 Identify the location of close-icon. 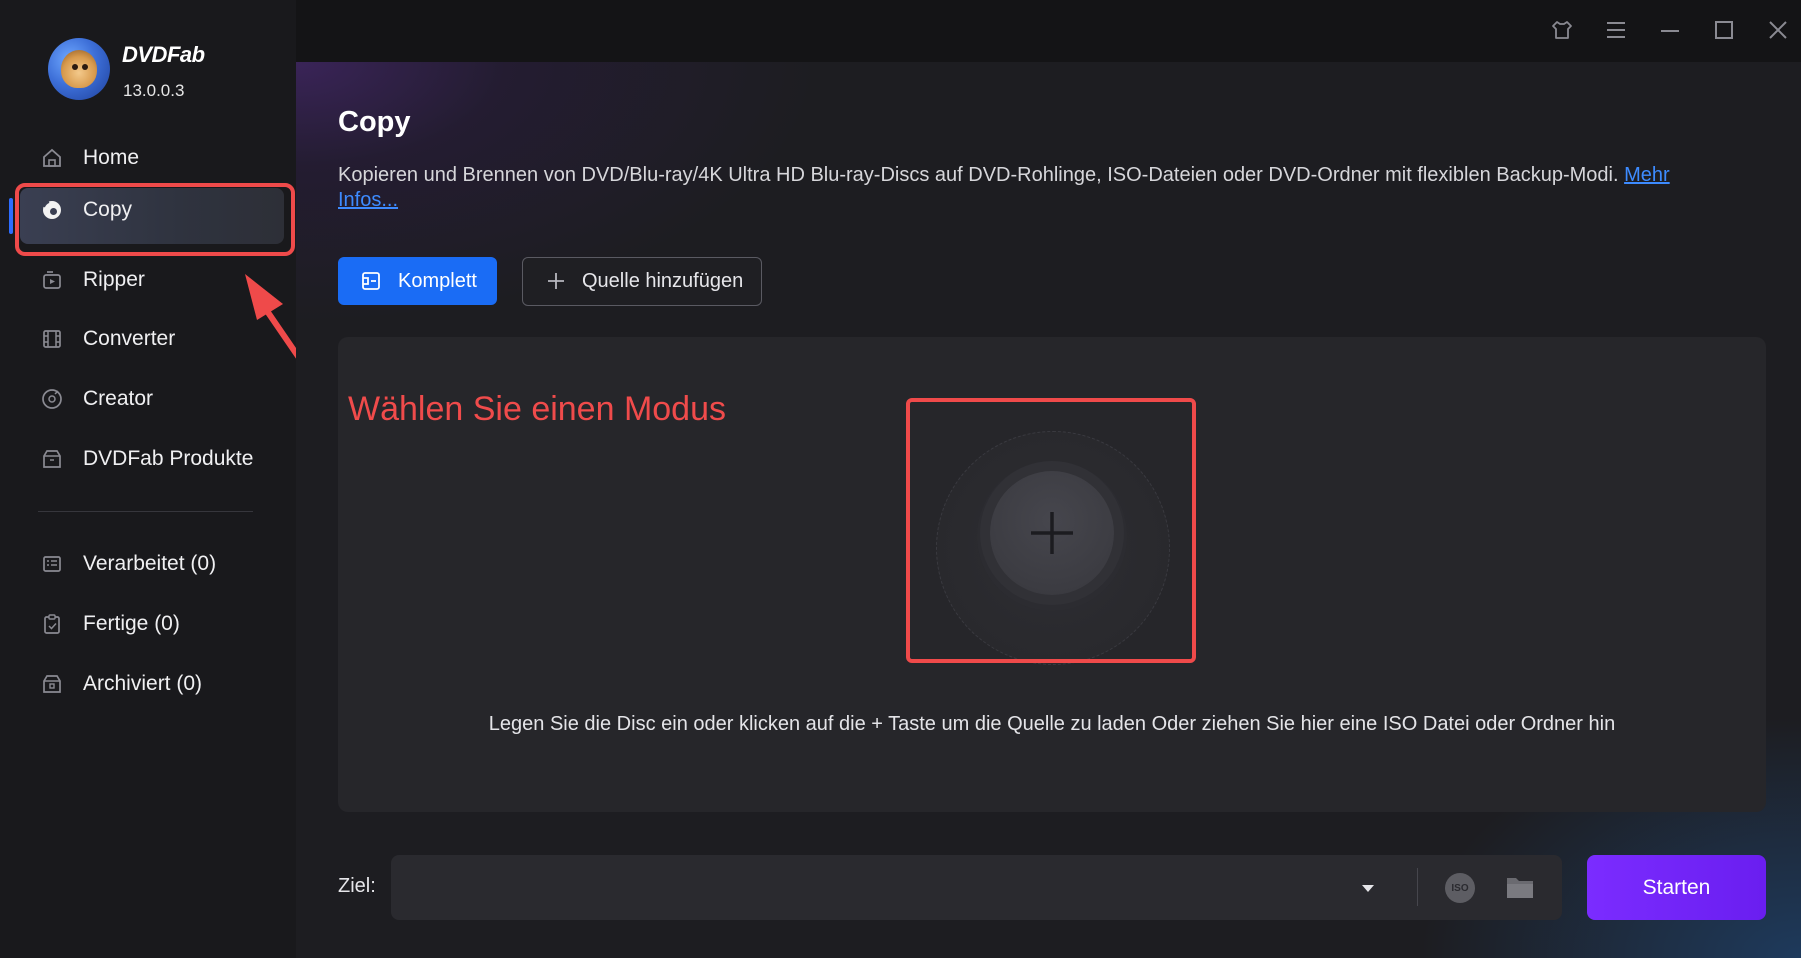
(1778, 30).